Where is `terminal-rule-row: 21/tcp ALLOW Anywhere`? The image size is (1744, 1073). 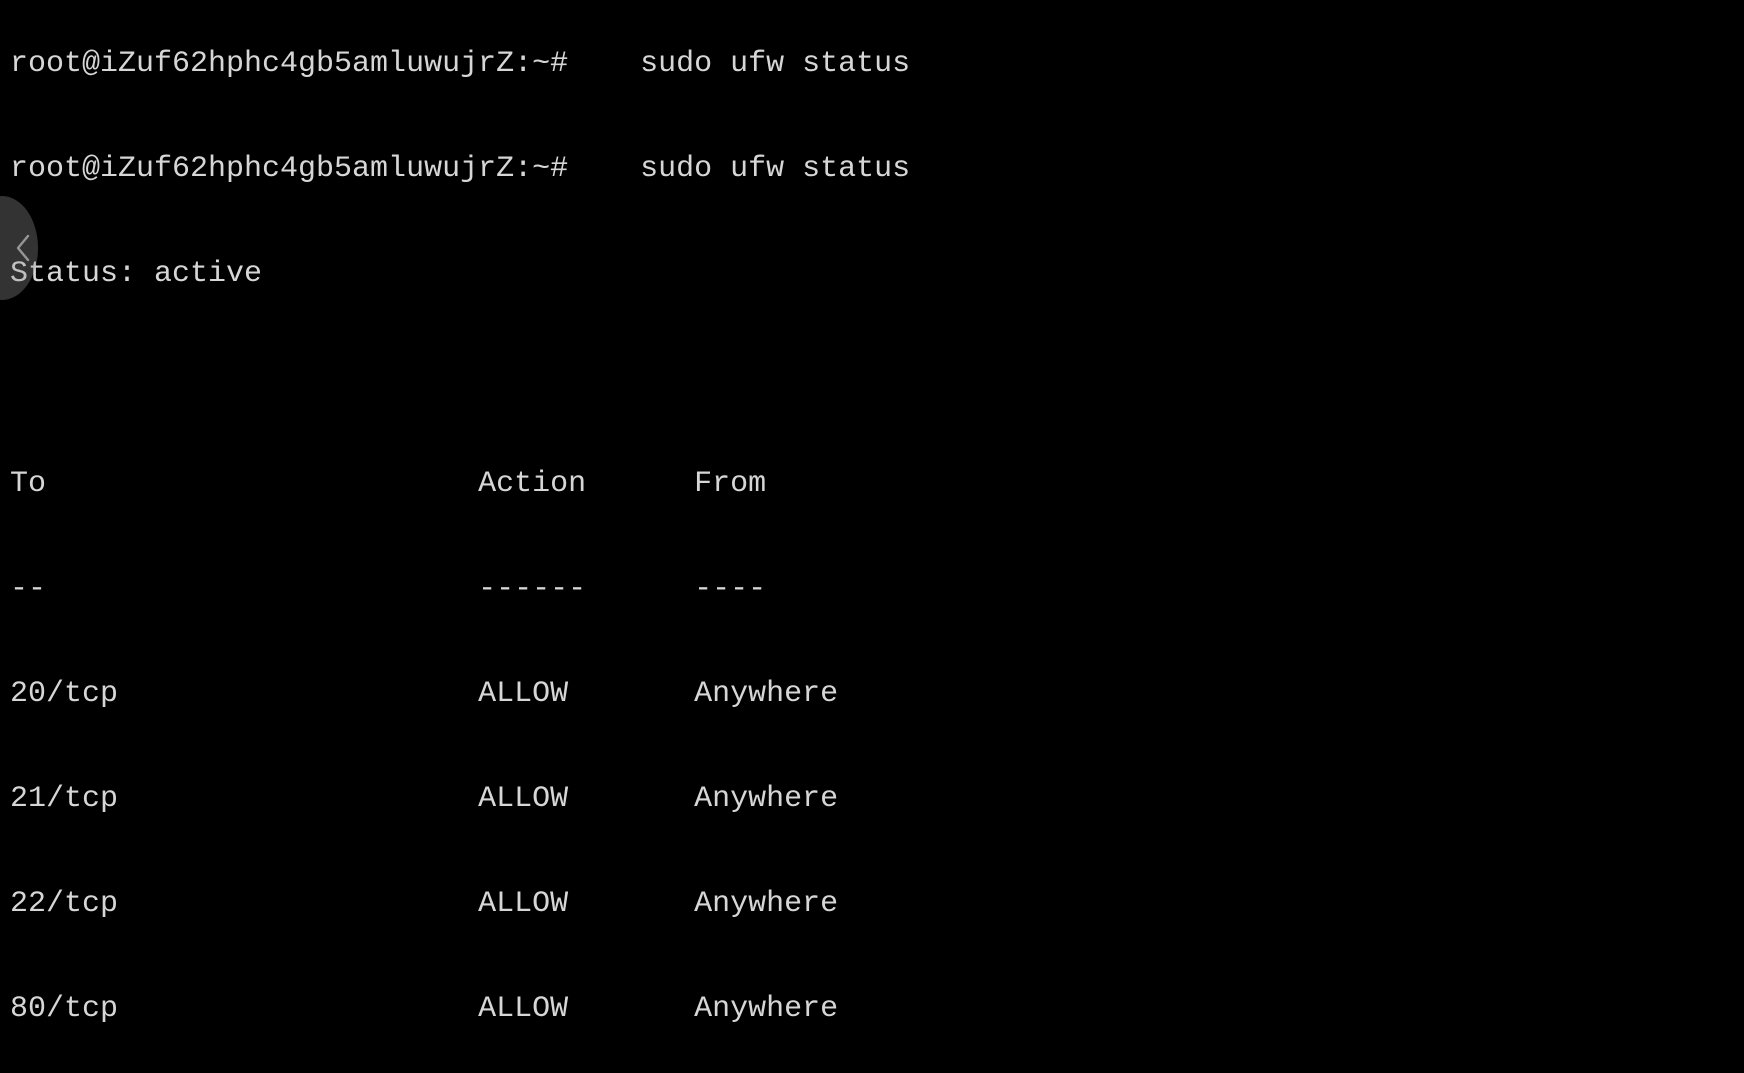 terminal-rule-row: 21/tcp ALLOW Anywhere is located at coordinates (424, 799).